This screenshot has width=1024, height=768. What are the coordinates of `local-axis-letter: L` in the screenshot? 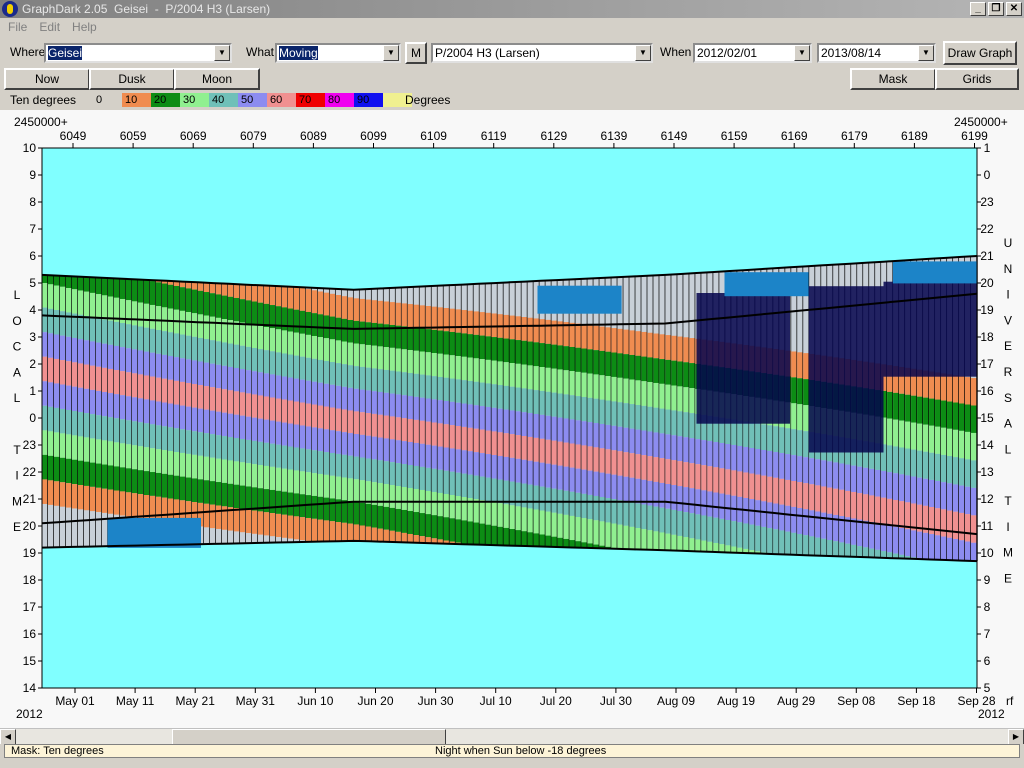 It's located at (17, 398).